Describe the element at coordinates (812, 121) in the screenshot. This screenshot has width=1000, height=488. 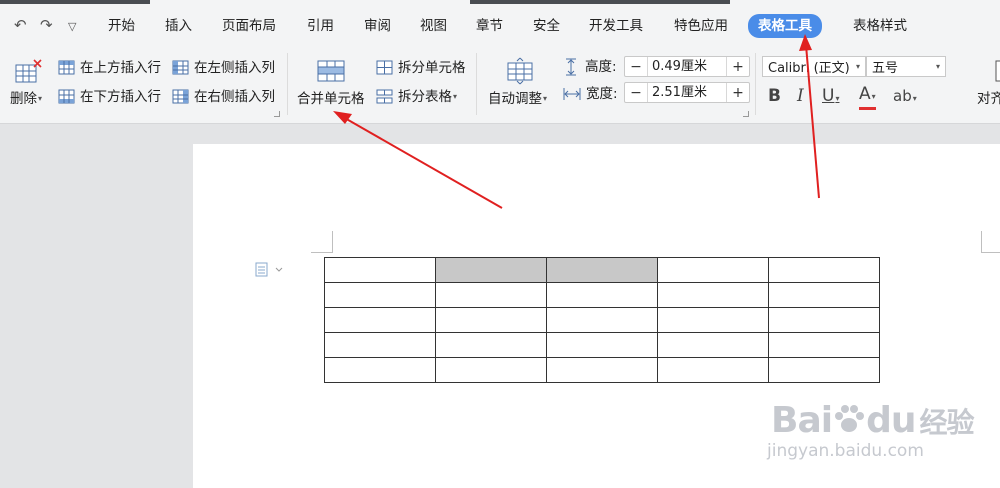
I see `arrow-to-table-tools` at that location.